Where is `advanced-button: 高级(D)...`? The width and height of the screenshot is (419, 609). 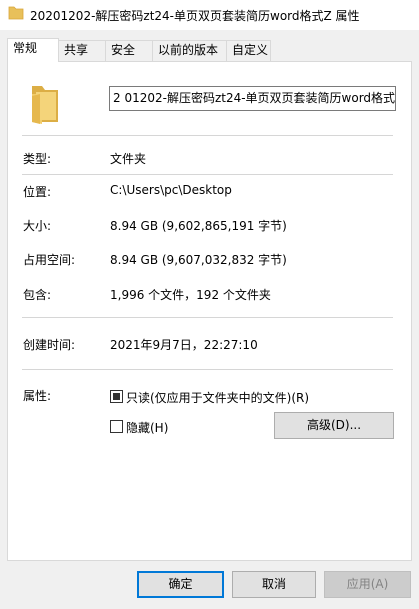 advanced-button: 高级(D)... is located at coordinates (334, 425).